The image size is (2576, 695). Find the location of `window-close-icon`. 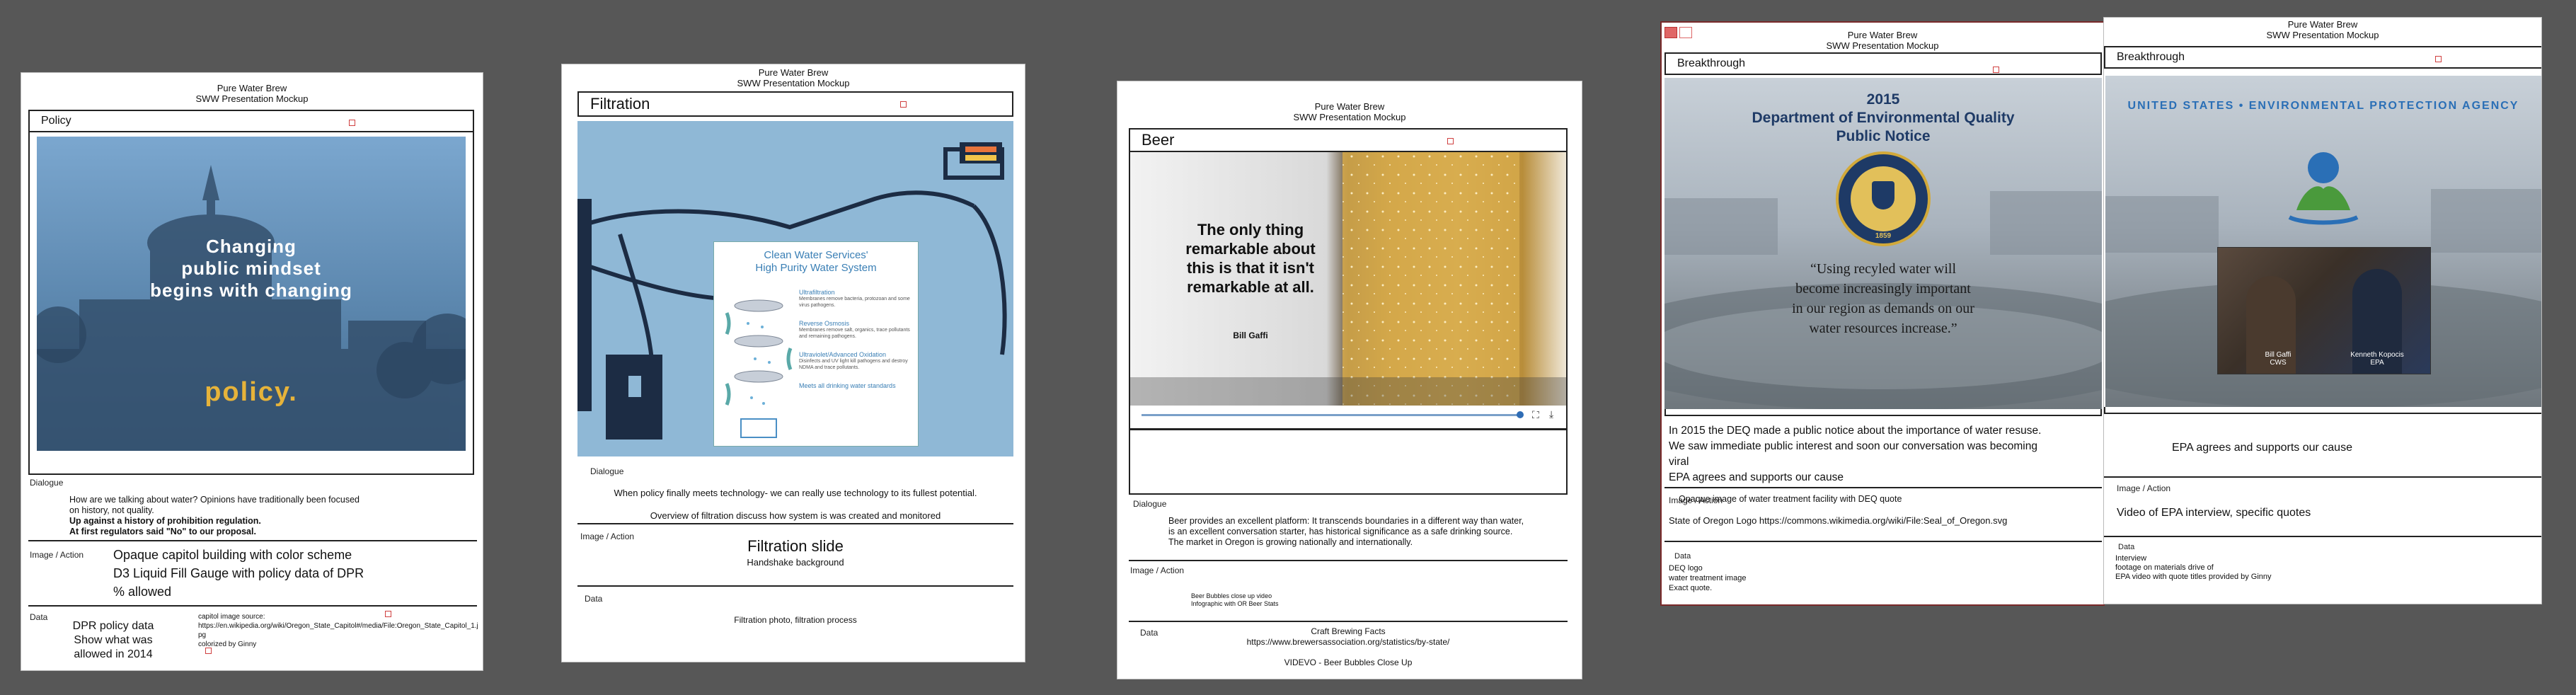

window-close-icon is located at coordinates (1670, 32).